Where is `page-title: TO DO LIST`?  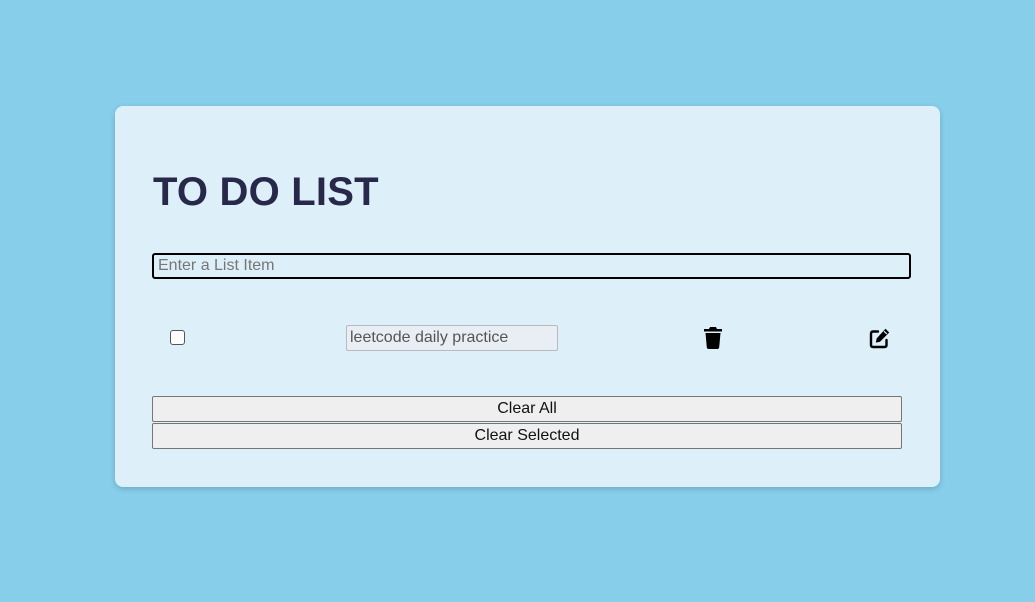
page-title: TO DO LIST is located at coordinates (266, 192).